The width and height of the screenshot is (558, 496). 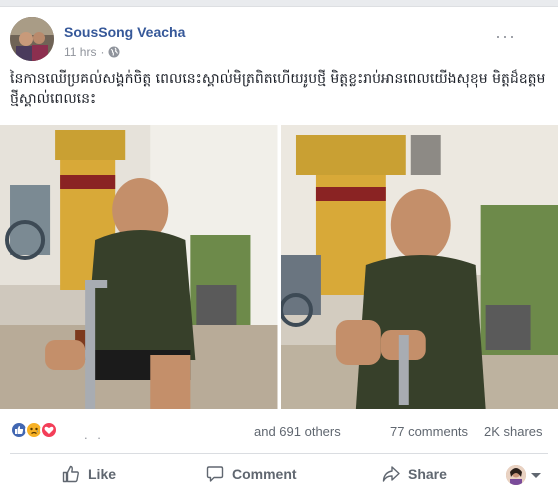 What do you see at coordinates (270, 39) in the screenshot?
I see `post-header: SousSong Veacha 11 hrs · ···` at bounding box center [270, 39].